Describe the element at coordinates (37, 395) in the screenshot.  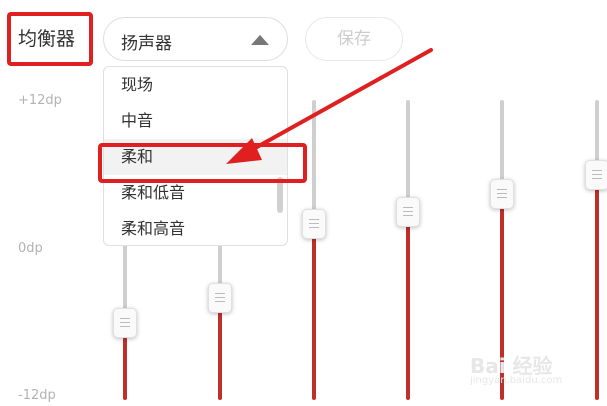
I see `axis-label-bottom: -12dp` at that location.